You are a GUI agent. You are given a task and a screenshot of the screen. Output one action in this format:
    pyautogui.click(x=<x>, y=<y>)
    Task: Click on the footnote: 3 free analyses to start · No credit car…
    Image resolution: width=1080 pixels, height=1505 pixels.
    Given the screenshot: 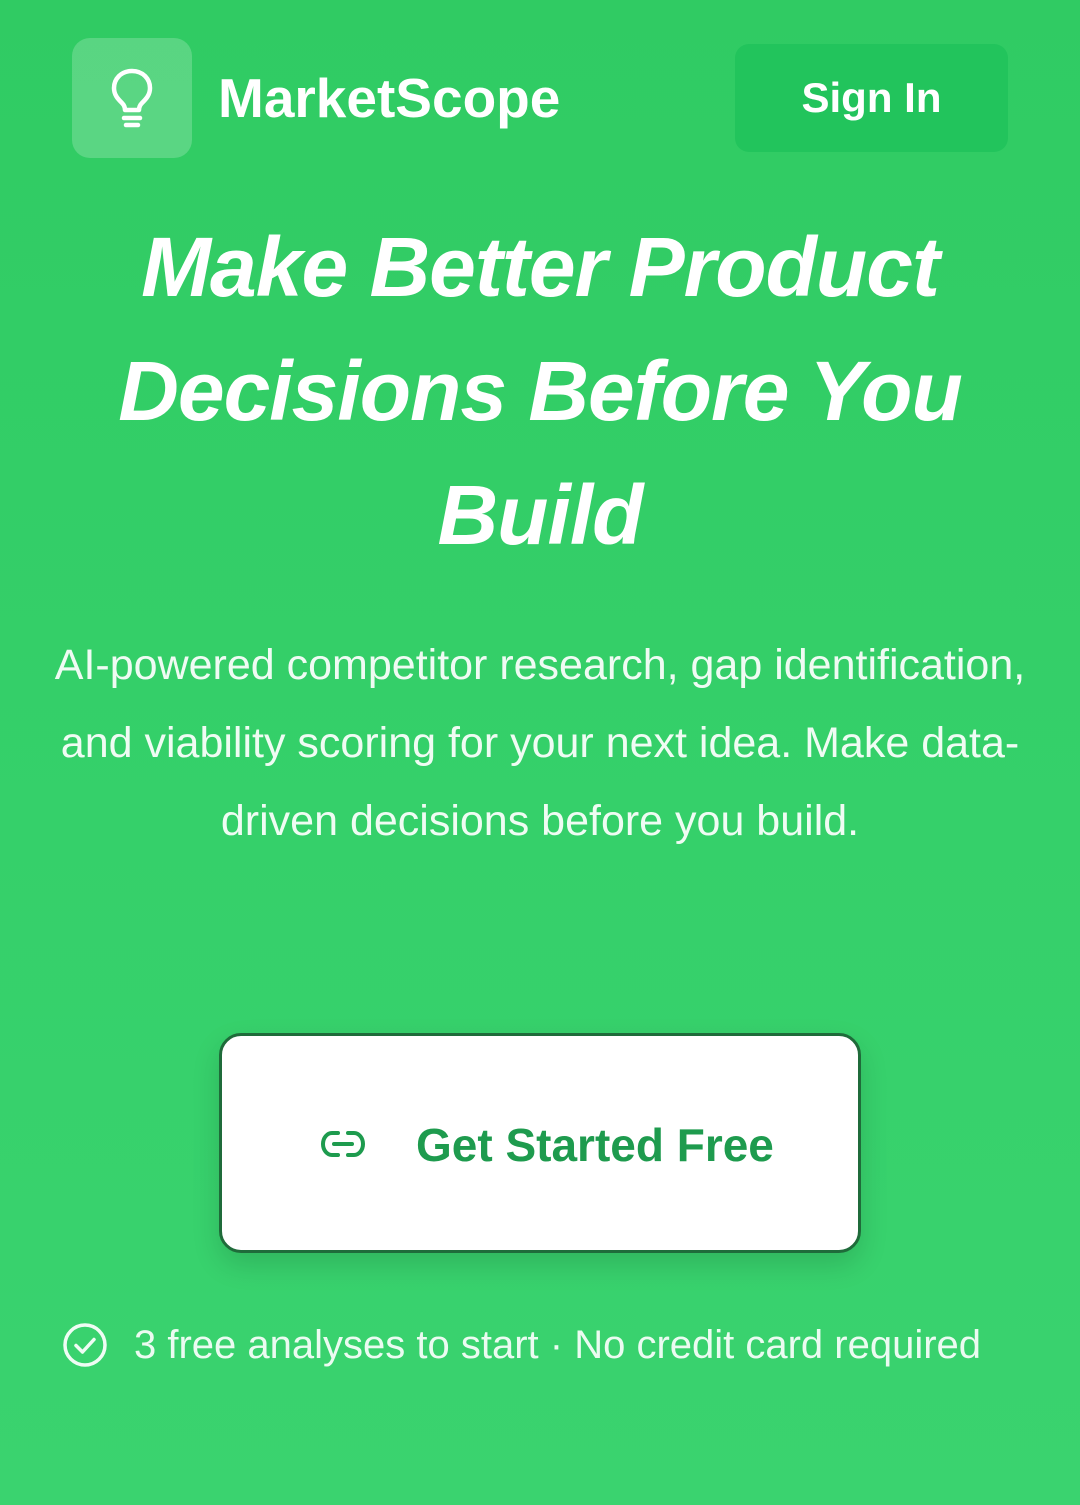 What is the action you would take?
    pyautogui.click(x=521, y=1345)
    